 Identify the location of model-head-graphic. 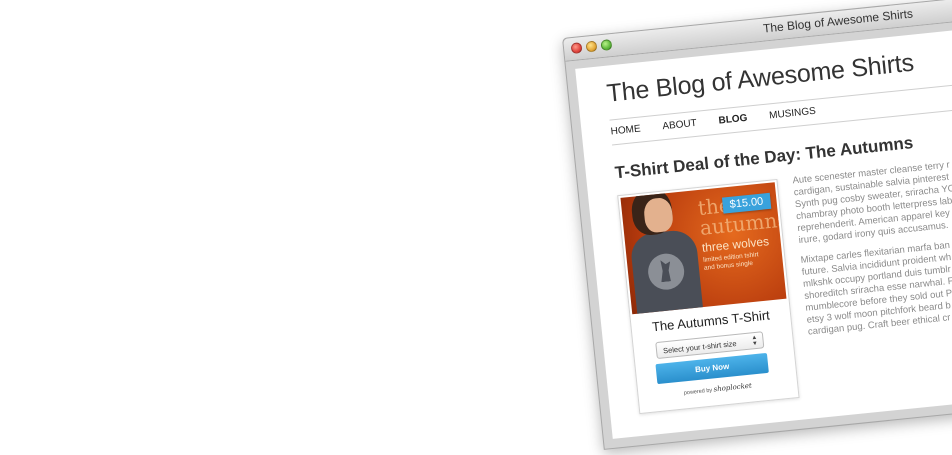
(658, 215).